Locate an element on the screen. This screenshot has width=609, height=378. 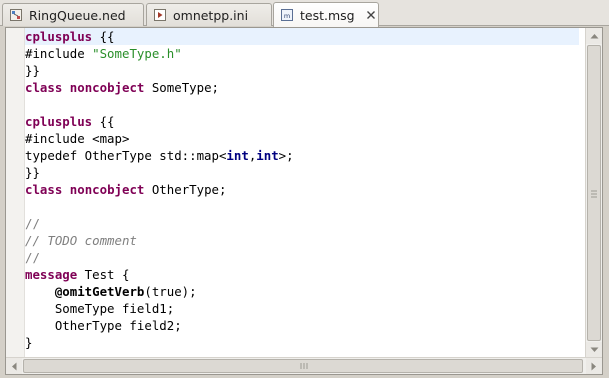
tab-label: omnetpp.ini is located at coordinates (211, 15).